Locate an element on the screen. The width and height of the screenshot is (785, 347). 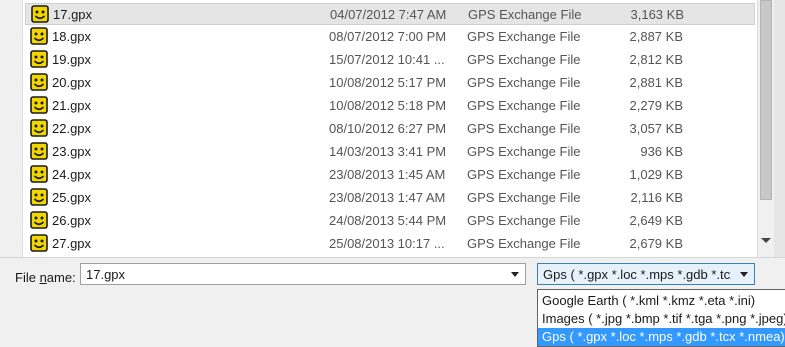
divider is located at coordinates (392, 257).